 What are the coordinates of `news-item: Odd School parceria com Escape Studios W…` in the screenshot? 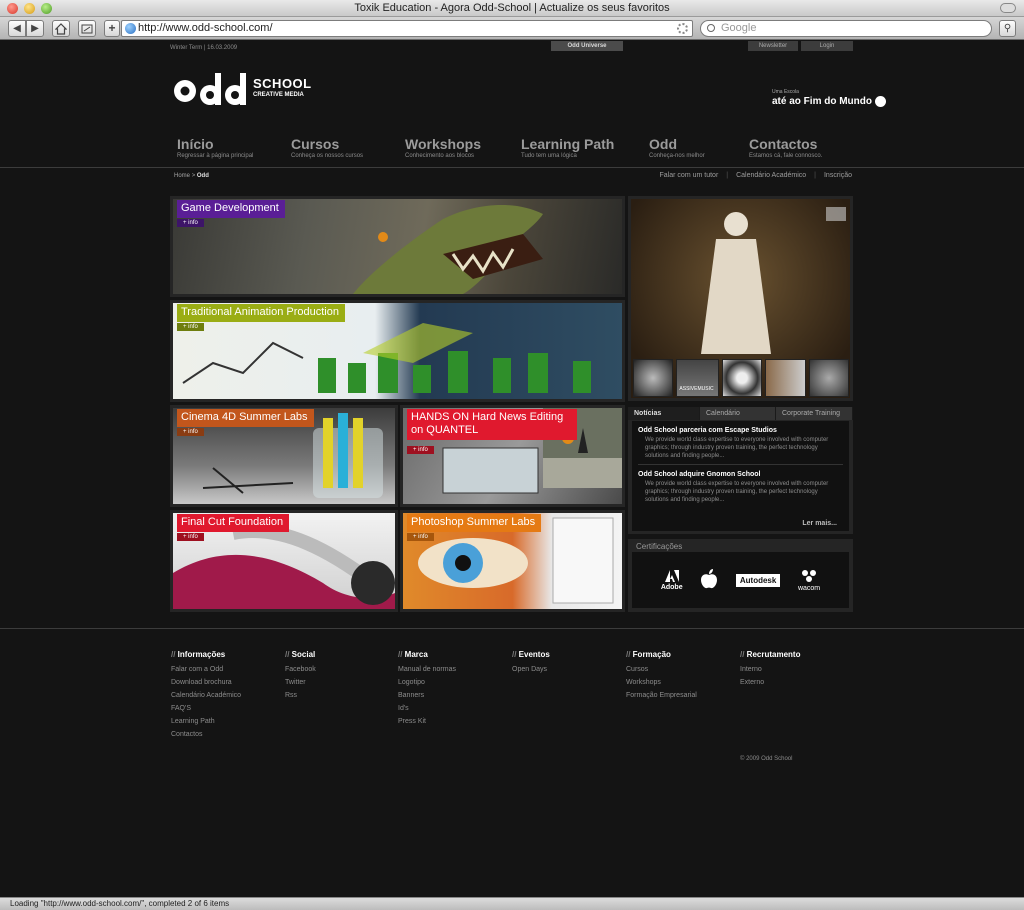 It's located at (740, 440).